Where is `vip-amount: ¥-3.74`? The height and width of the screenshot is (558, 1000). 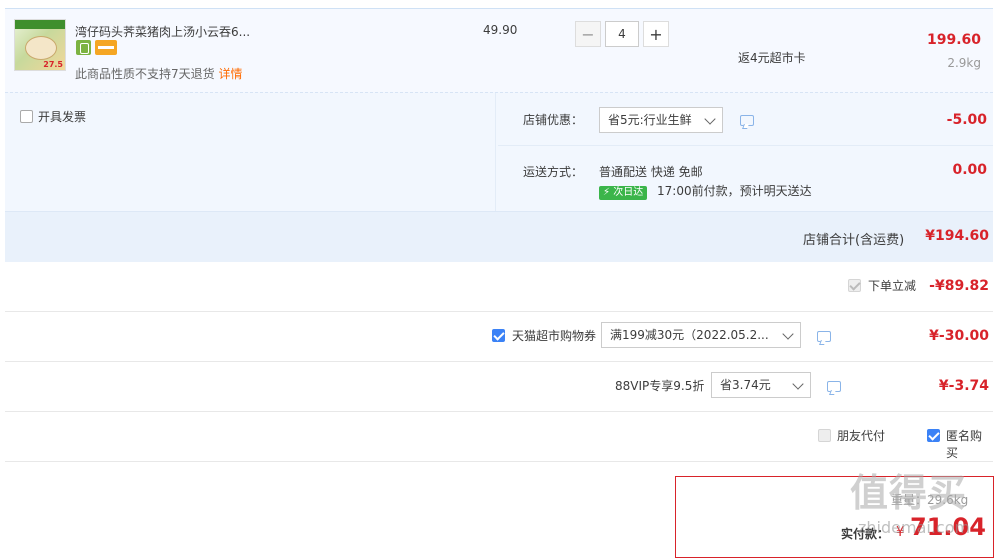
vip-amount: ¥-3.74 is located at coordinates (963, 386).